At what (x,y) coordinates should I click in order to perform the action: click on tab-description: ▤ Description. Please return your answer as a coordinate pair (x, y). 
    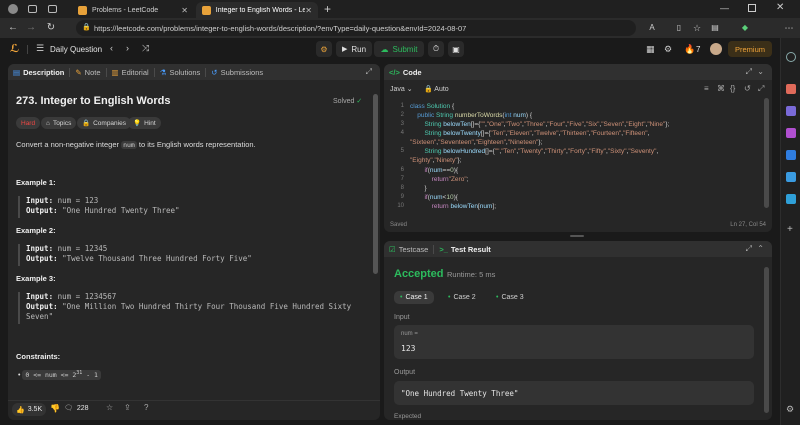
    Looking at the image, I should click on (38, 72).